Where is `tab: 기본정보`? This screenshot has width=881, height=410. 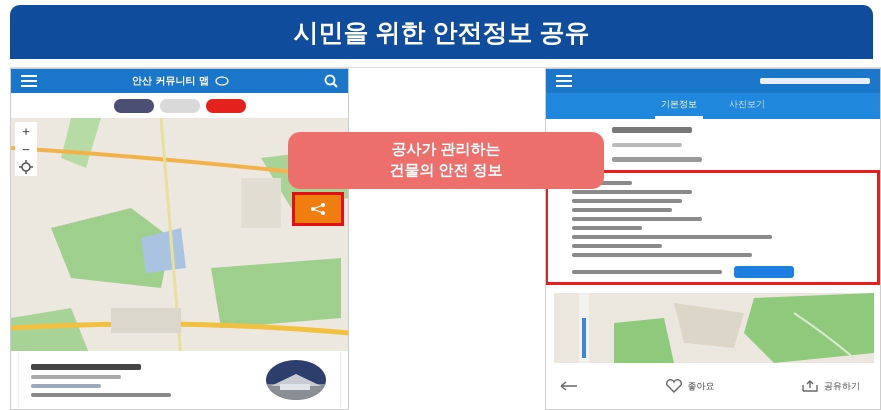 tab: 기본정보 is located at coordinates (679, 106).